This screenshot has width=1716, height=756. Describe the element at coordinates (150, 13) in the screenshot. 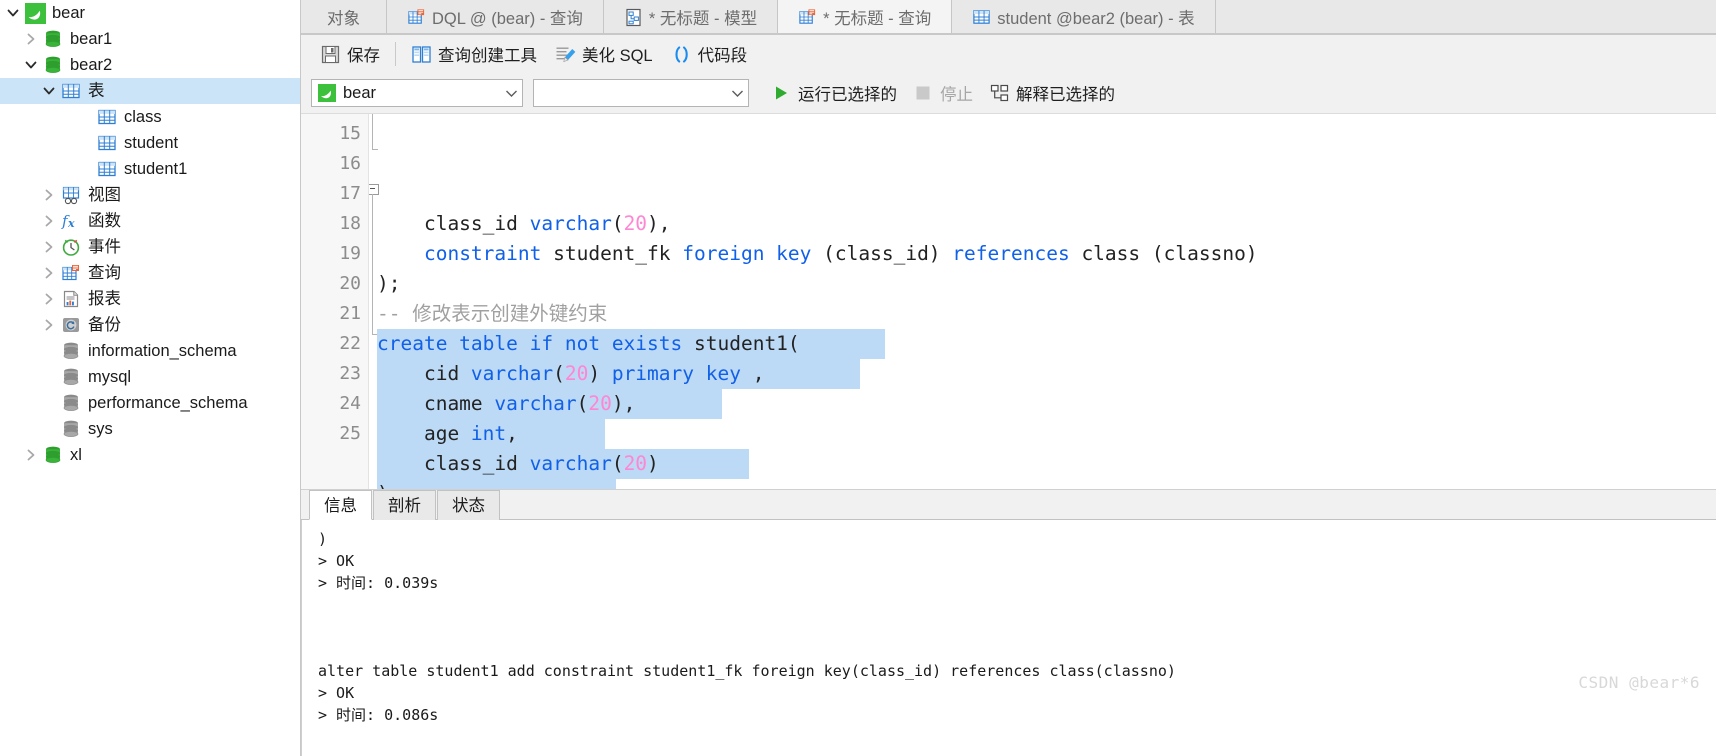

I see `tree-item-bear: bear` at that location.